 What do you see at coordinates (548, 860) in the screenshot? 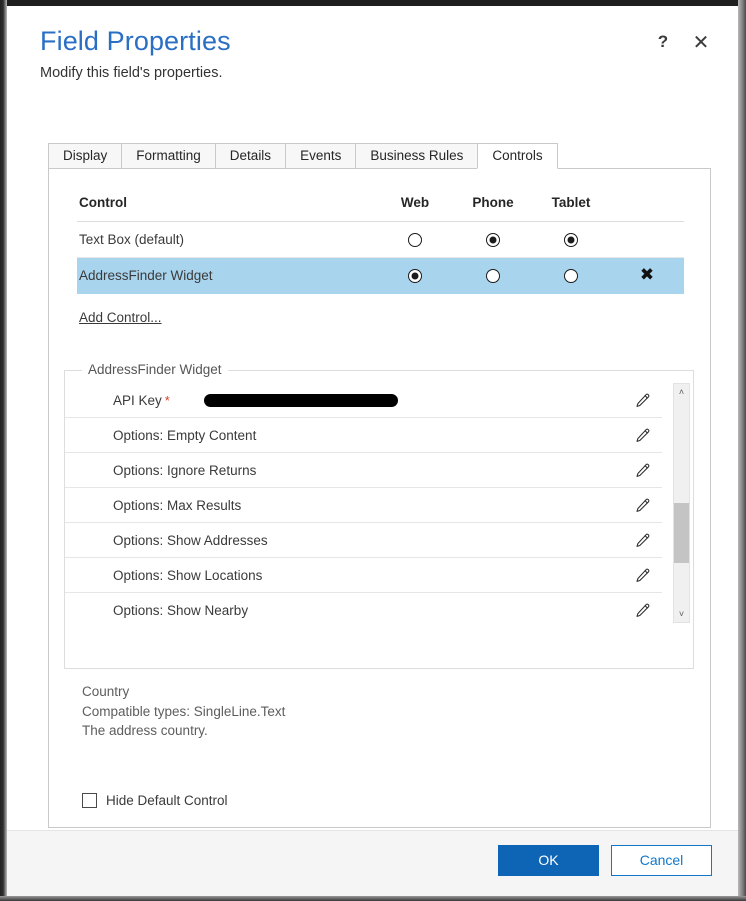
I see `ok-button: OK` at bounding box center [548, 860].